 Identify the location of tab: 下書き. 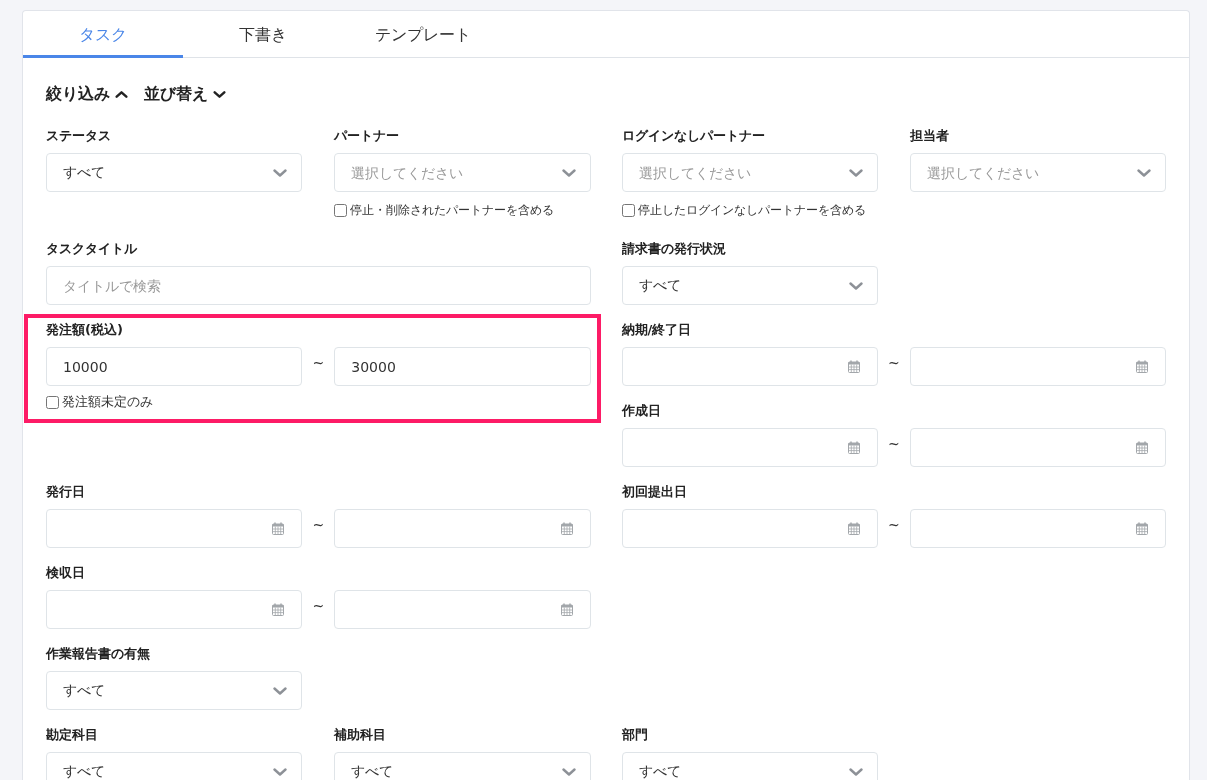
(263, 34).